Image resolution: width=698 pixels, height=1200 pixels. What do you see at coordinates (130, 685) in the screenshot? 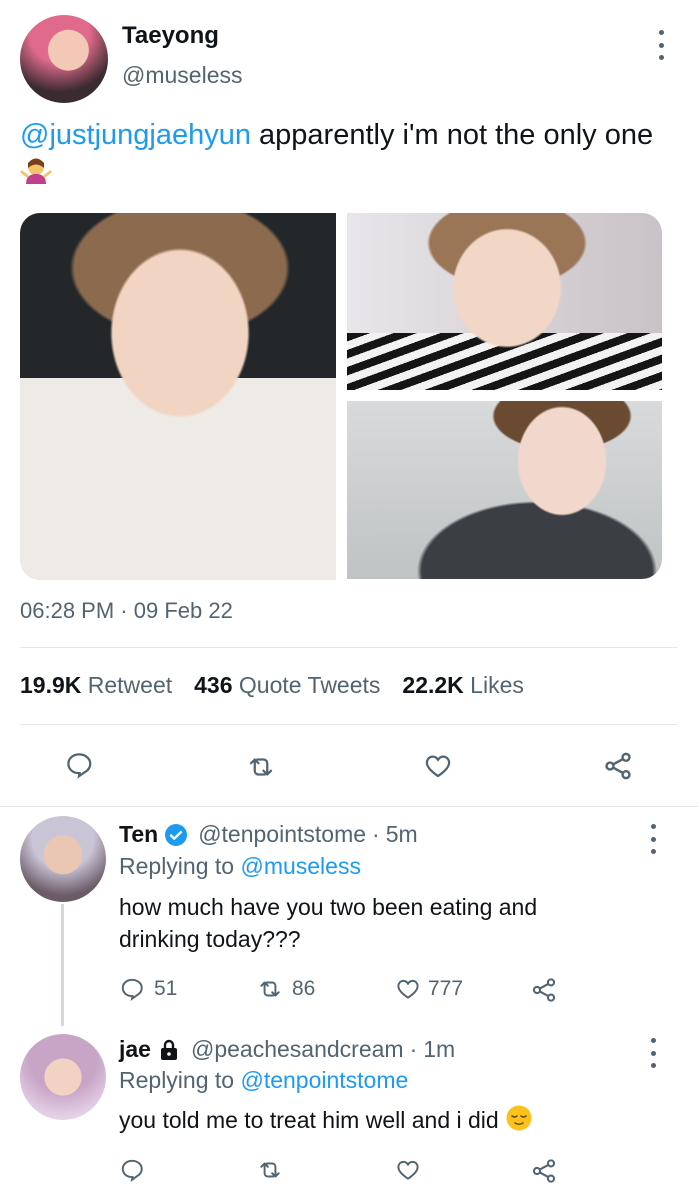
I see `retweets-label: Retweet` at bounding box center [130, 685].